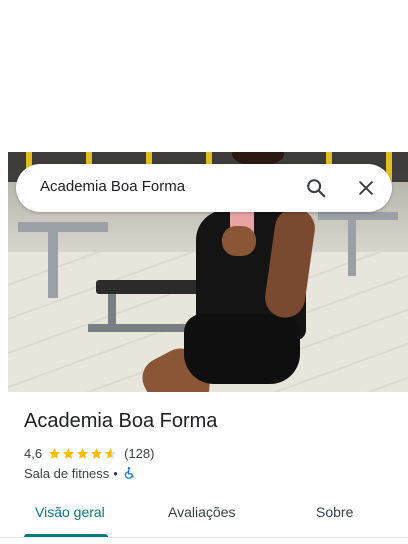 The height and width of the screenshot is (544, 408). I want to click on place-tabs: Visão geral Avaliações Sobre, so click(204, 516).